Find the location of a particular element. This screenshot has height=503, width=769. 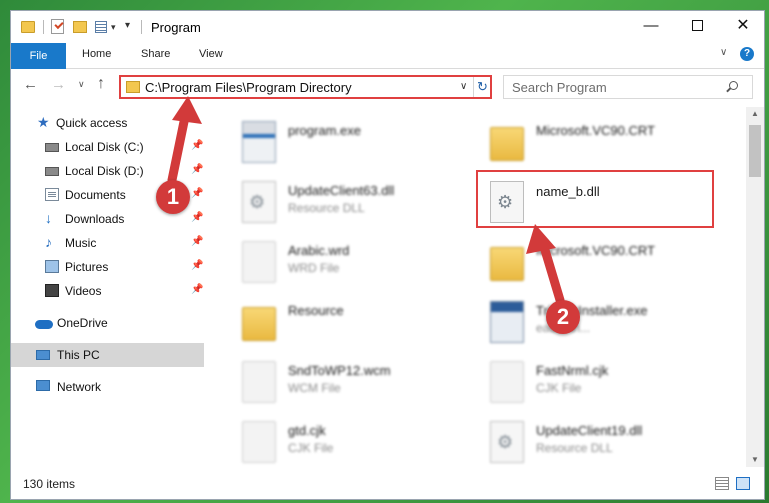

step-badge-1: 1 is located at coordinates (173, 197).